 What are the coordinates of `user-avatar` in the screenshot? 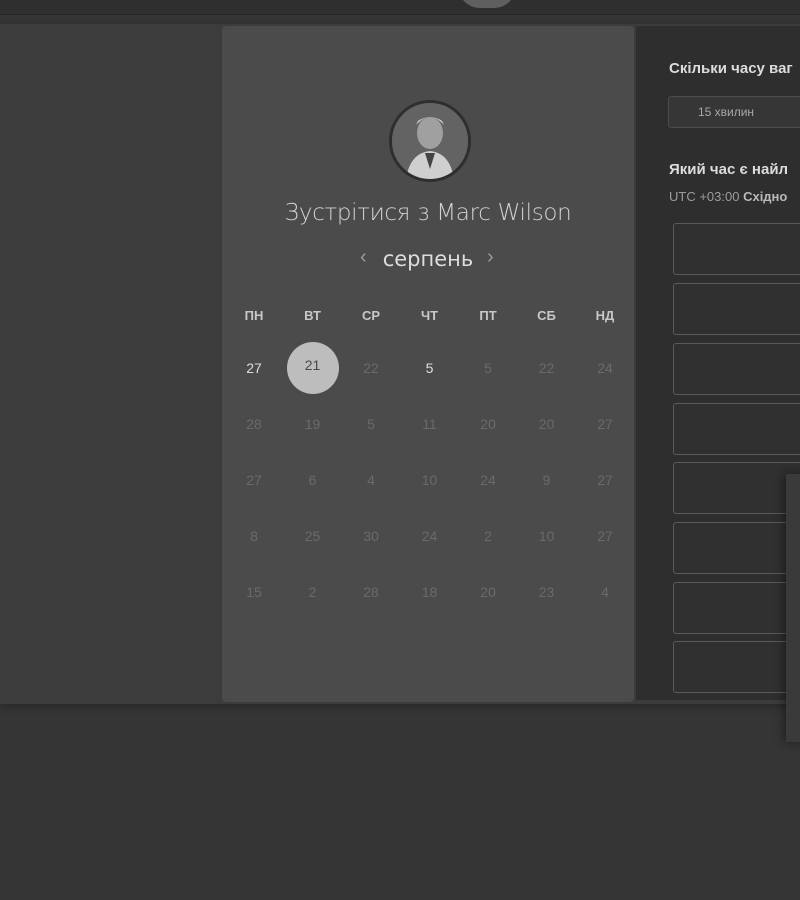 It's located at (430, 141).